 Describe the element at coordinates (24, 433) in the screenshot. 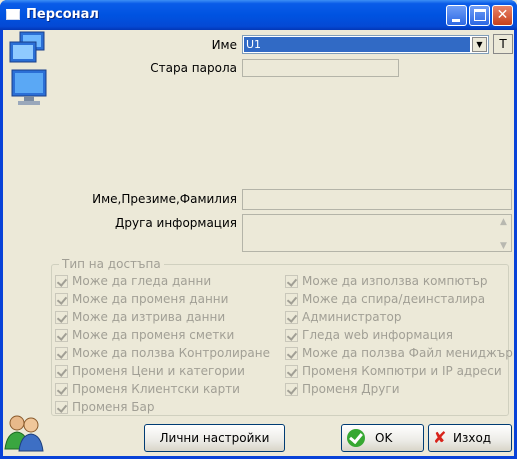

I see `users-icon` at that location.